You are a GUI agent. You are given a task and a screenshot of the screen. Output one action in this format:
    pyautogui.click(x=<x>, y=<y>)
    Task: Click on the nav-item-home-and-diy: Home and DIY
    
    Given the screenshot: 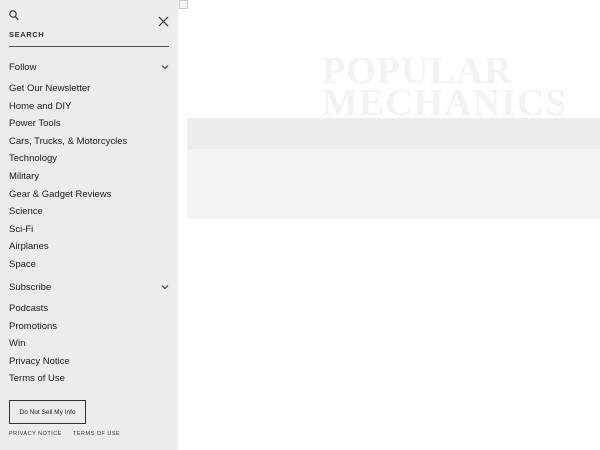 What is the action you would take?
    pyautogui.click(x=68, y=107)
    